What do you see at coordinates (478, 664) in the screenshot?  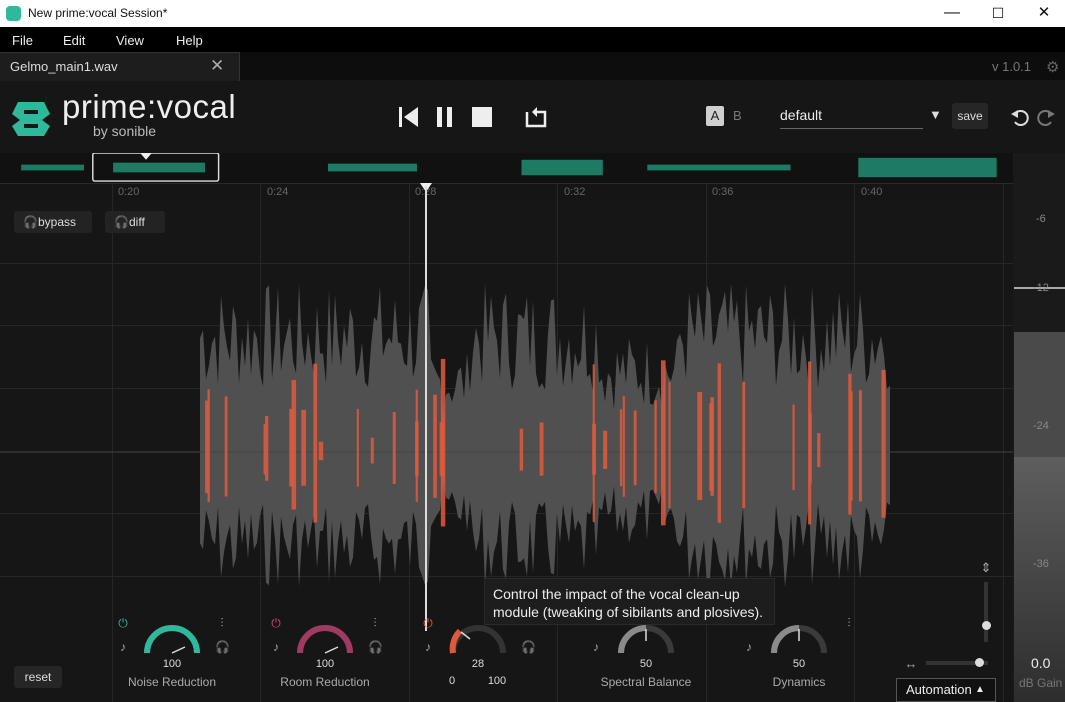 I see `knob-value: 28` at bounding box center [478, 664].